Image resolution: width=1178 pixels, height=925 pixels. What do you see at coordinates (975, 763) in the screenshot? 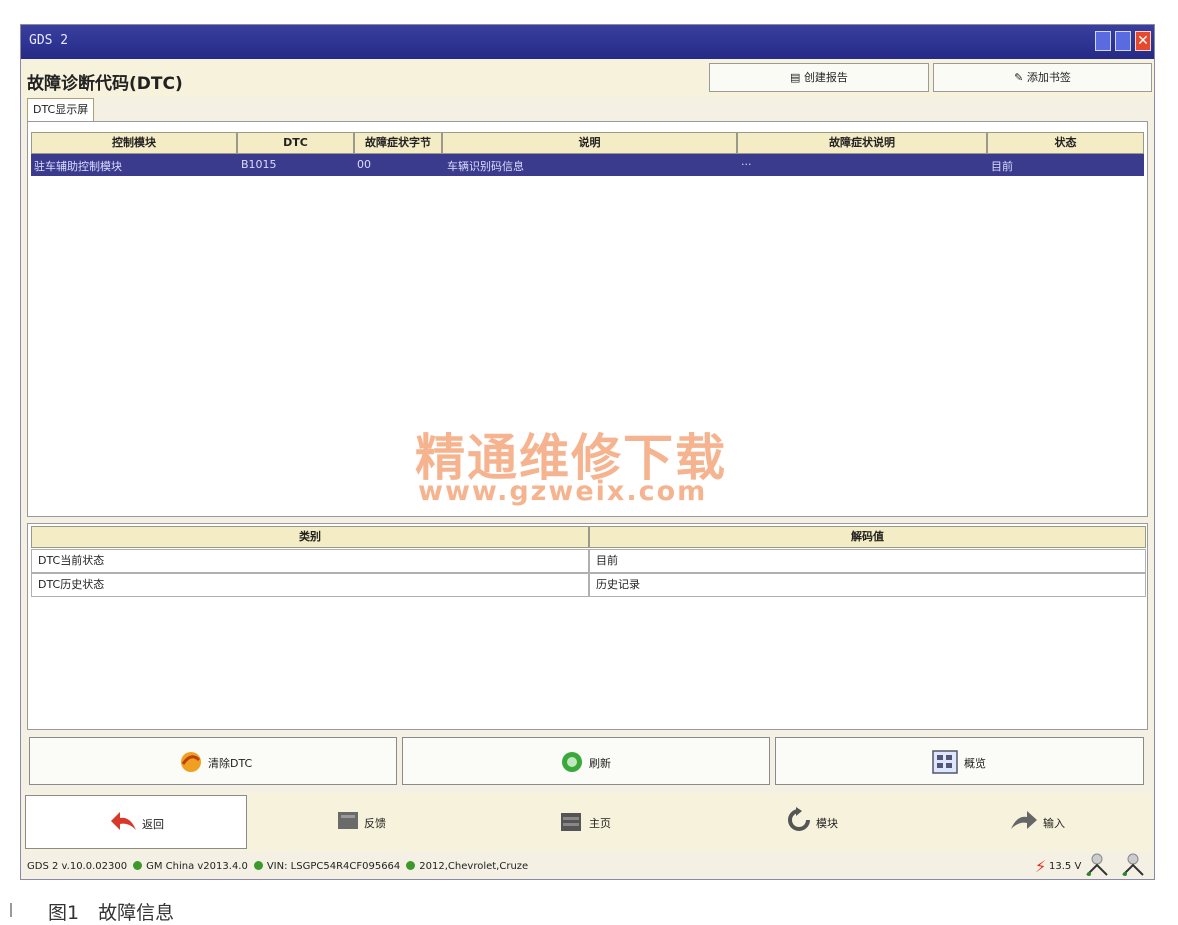
I see `overview-label: 概览` at bounding box center [975, 763].